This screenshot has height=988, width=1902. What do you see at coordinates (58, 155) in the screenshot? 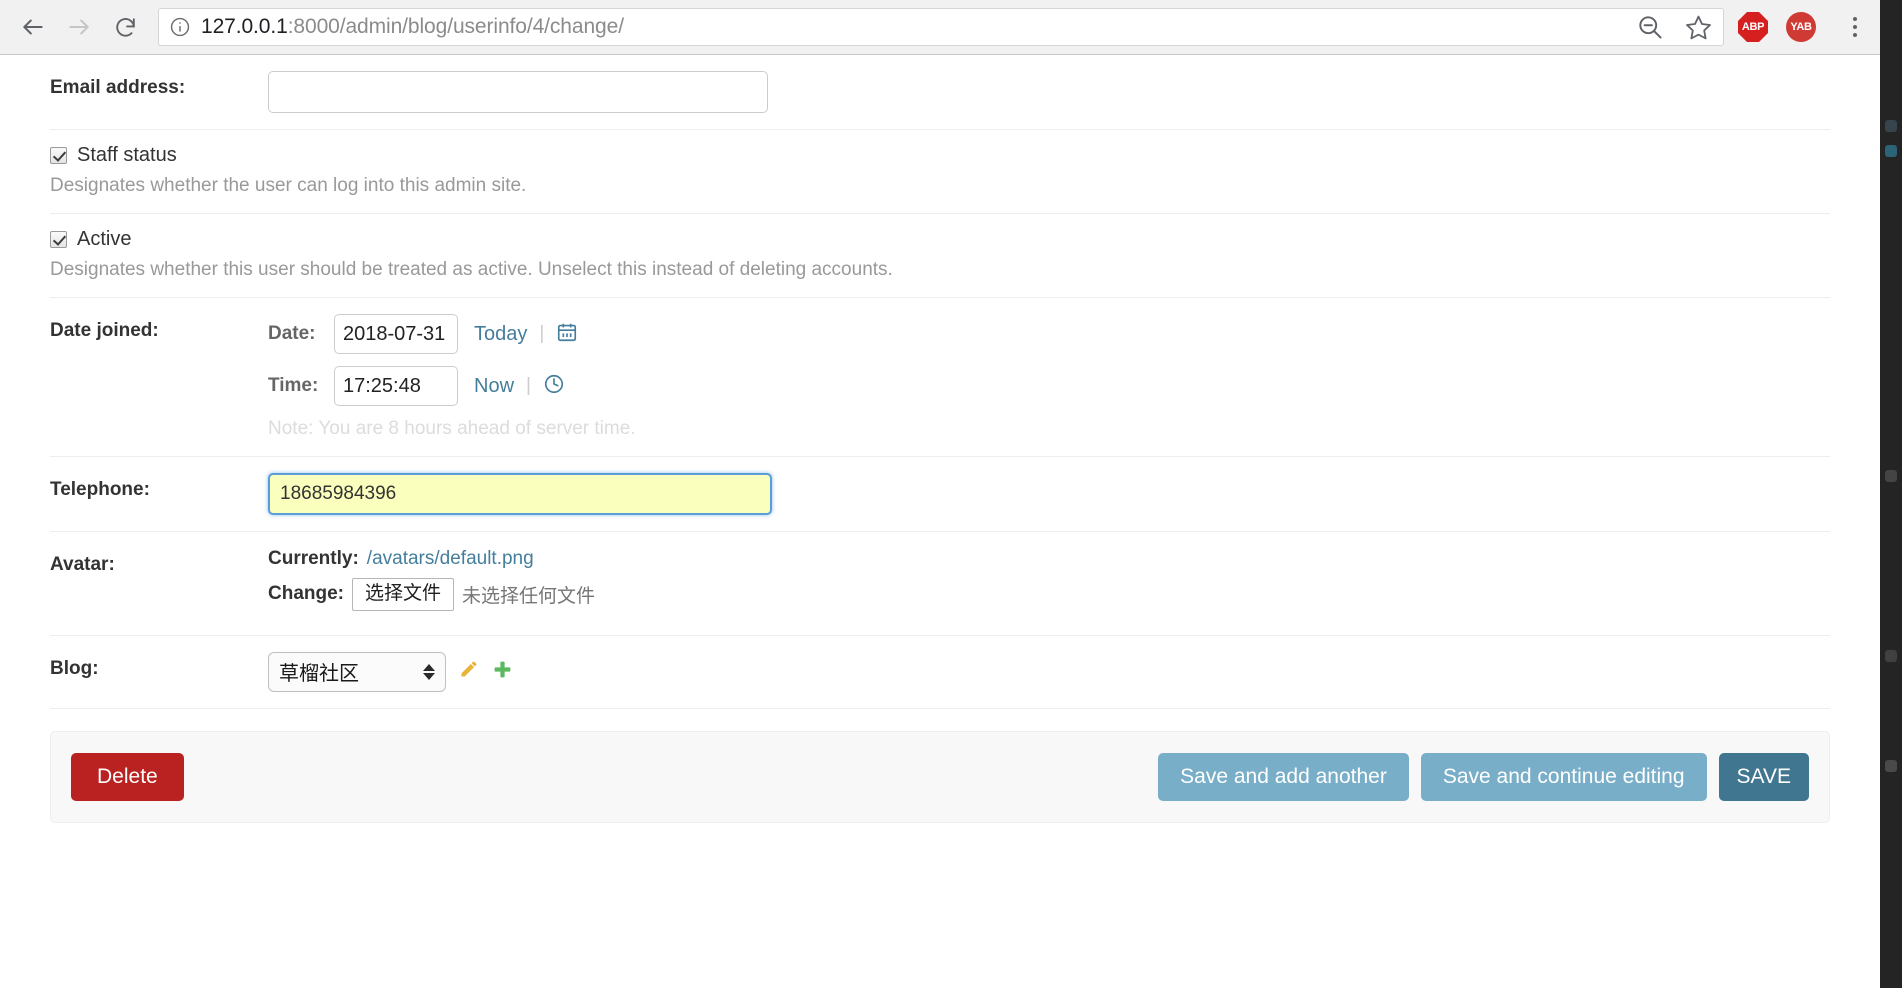
I see `staff-status-checkbox` at bounding box center [58, 155].